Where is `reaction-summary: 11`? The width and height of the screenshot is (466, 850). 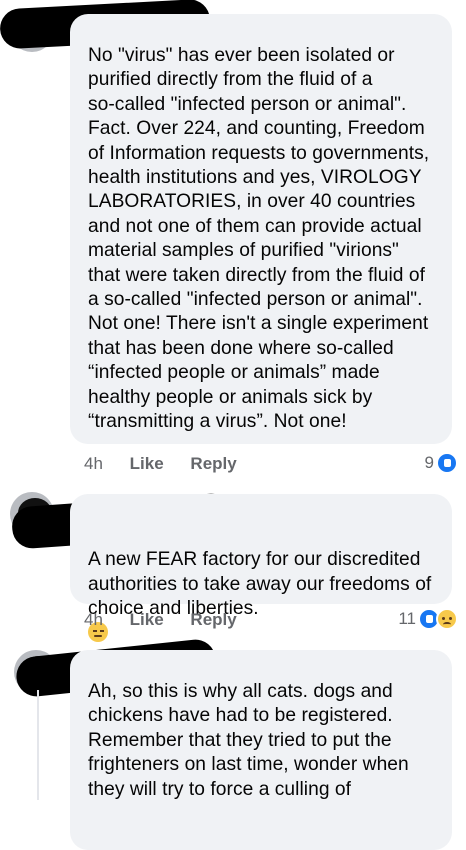 reaction-summary: 11 is located at coordinates (428, 619).